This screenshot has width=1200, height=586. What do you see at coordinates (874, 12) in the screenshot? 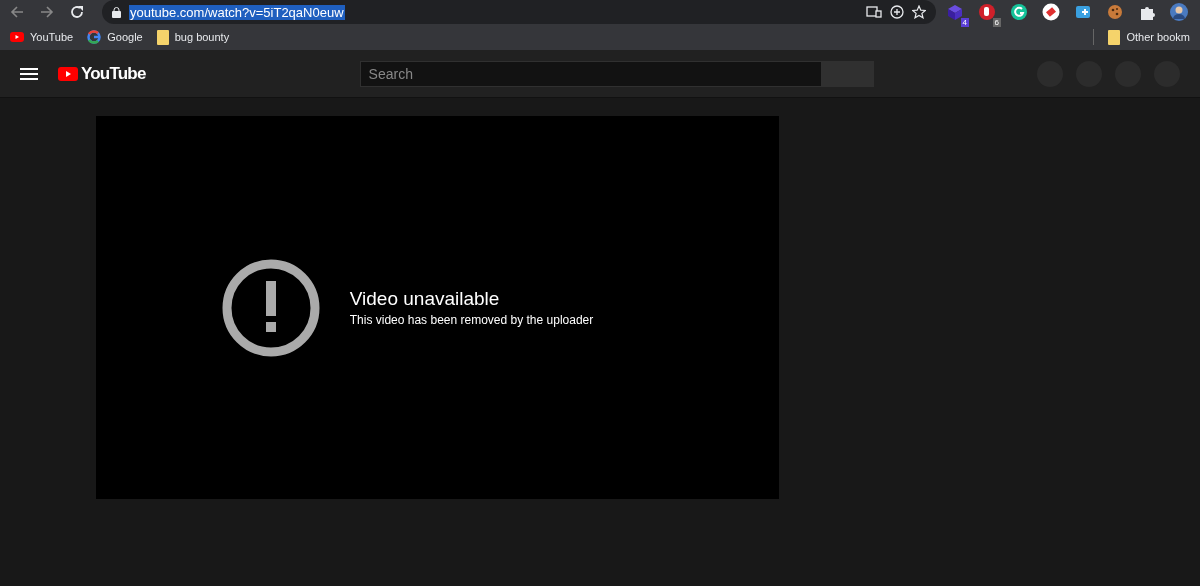
I see `cast-icon` at bounding box center [874, 12].